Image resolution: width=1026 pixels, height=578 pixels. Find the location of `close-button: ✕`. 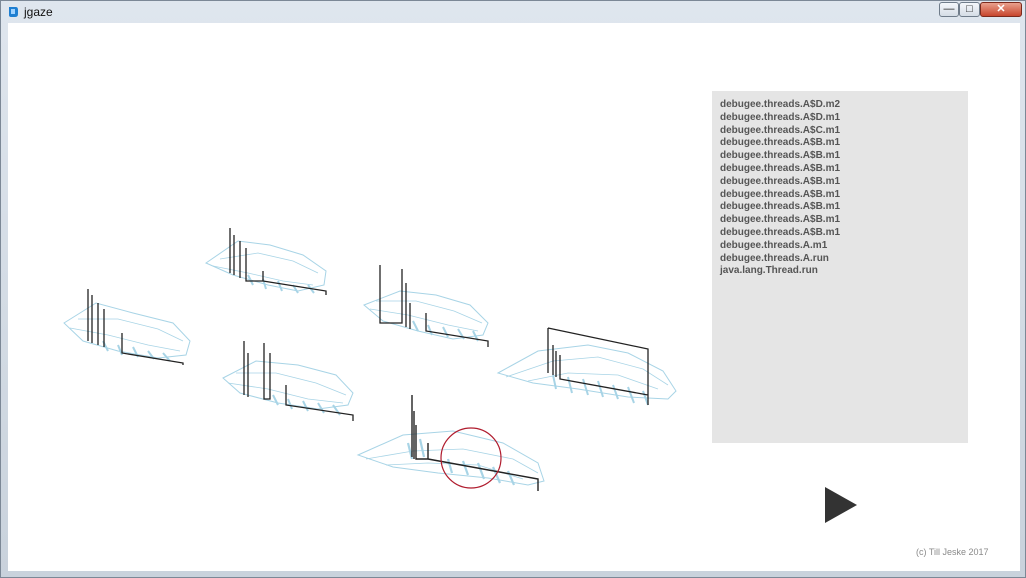

close-button: ✕ is located at coordinates (1001, 9).